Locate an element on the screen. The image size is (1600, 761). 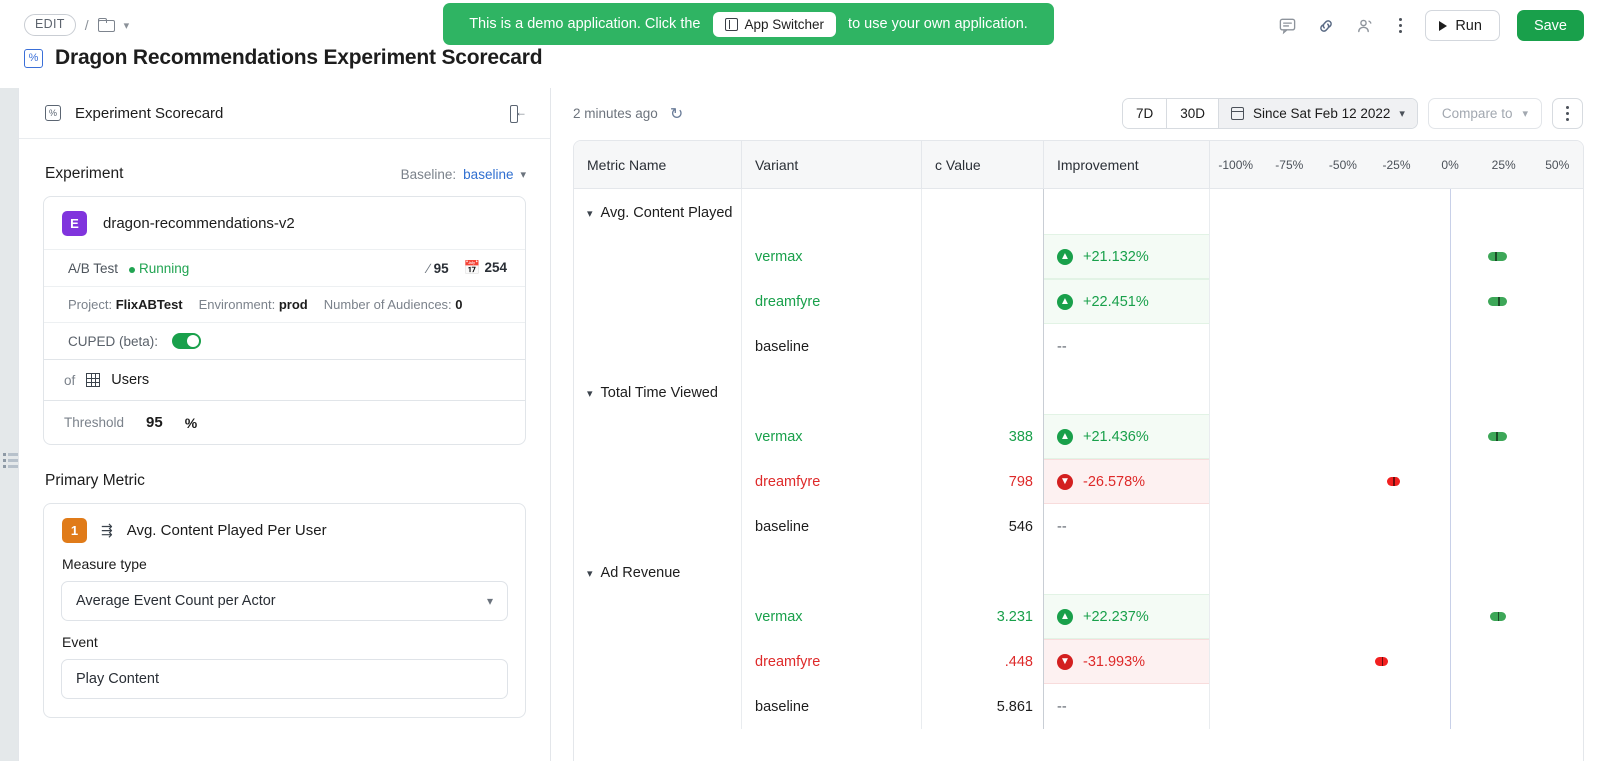
column-header-value: c Value is located at coordinates (983, 164).